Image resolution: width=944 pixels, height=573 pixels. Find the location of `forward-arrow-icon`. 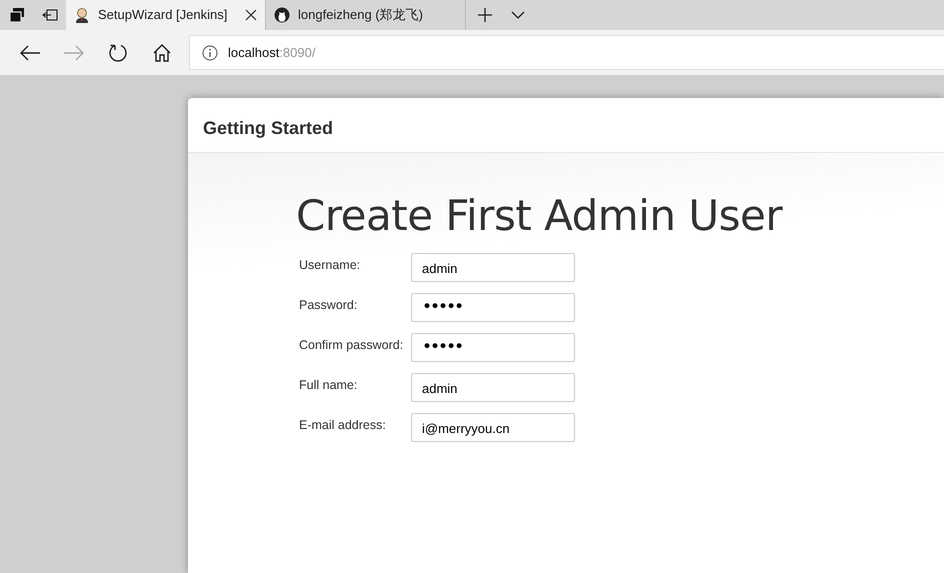

forward-arrow-icon is located at coordinates (74, 53).